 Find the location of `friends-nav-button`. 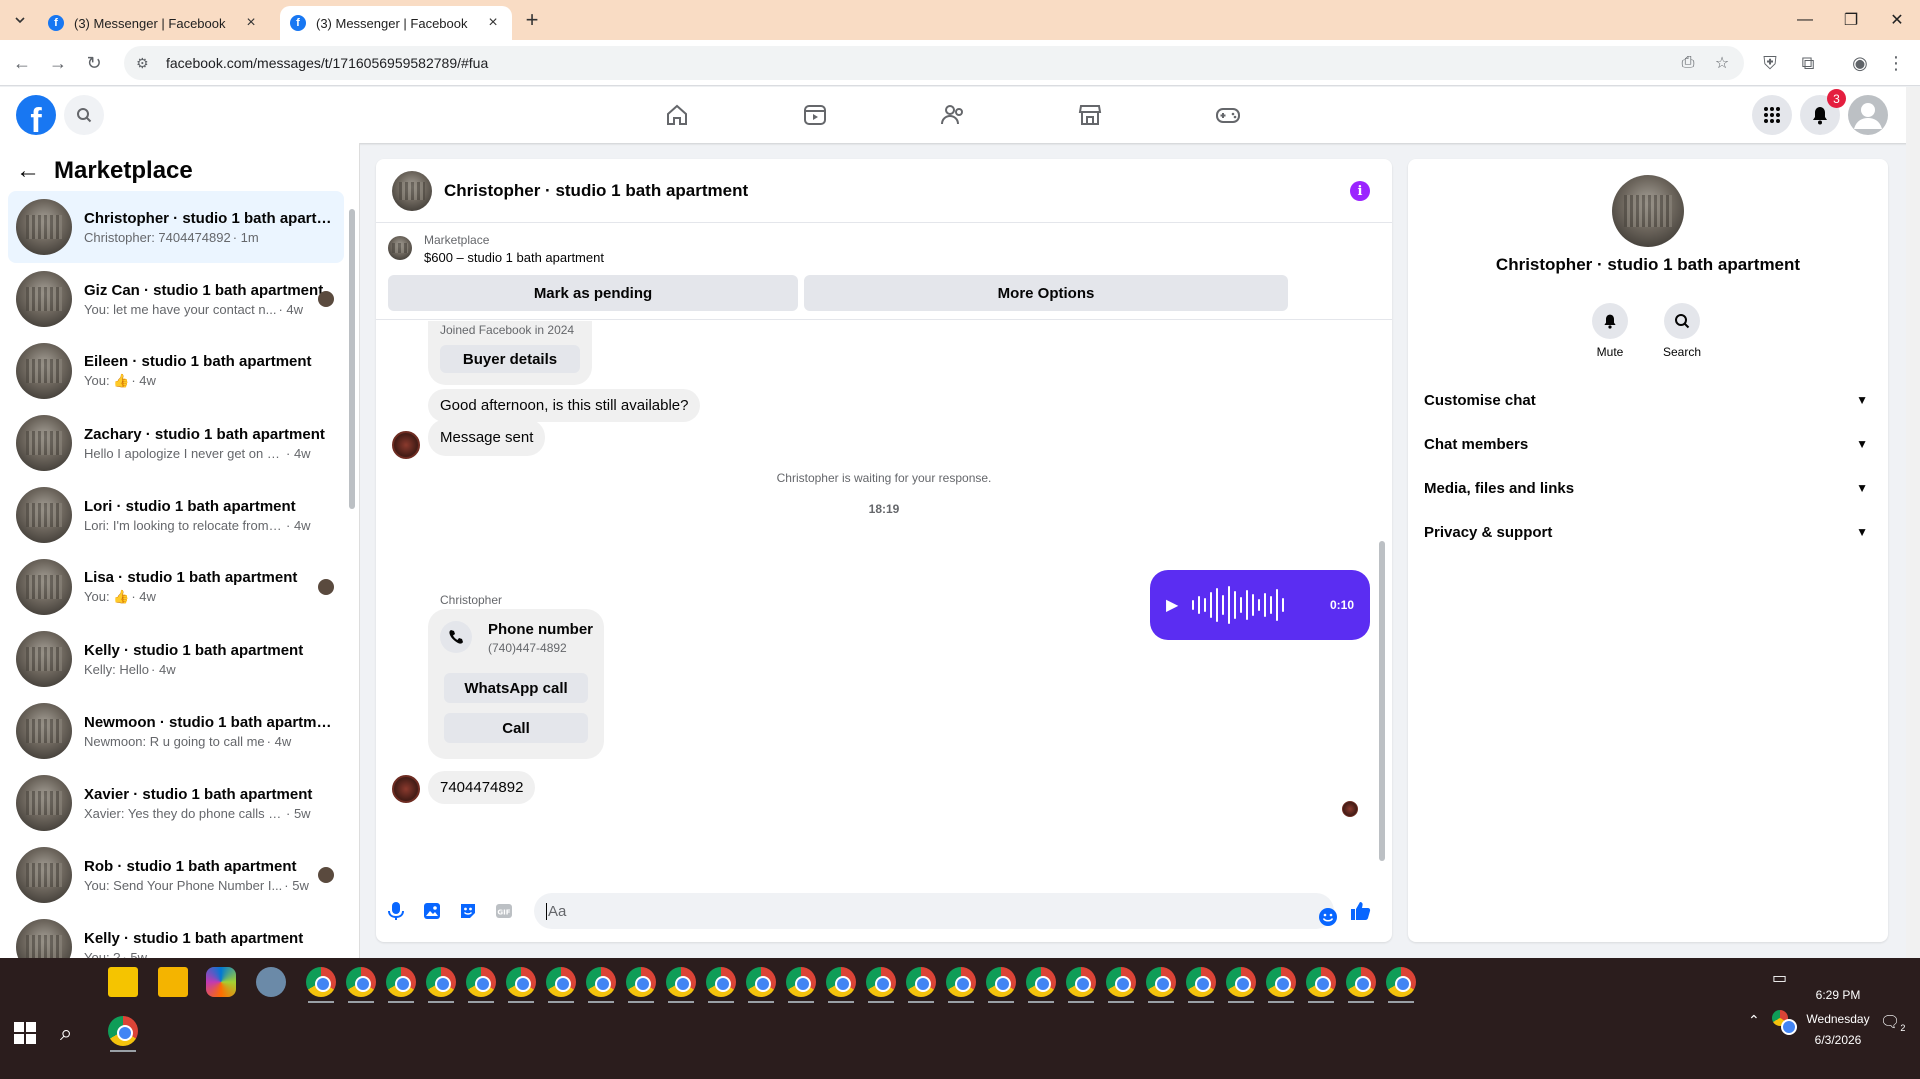

friends-nav-button is located at coordinates (953, 115).